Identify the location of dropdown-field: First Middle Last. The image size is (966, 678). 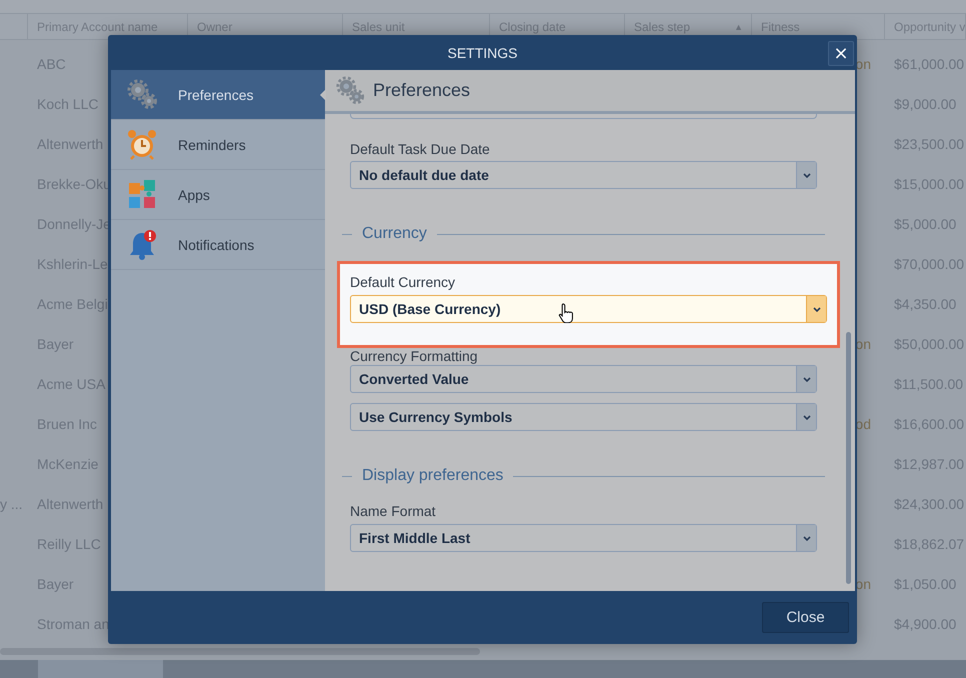
(583, 538).